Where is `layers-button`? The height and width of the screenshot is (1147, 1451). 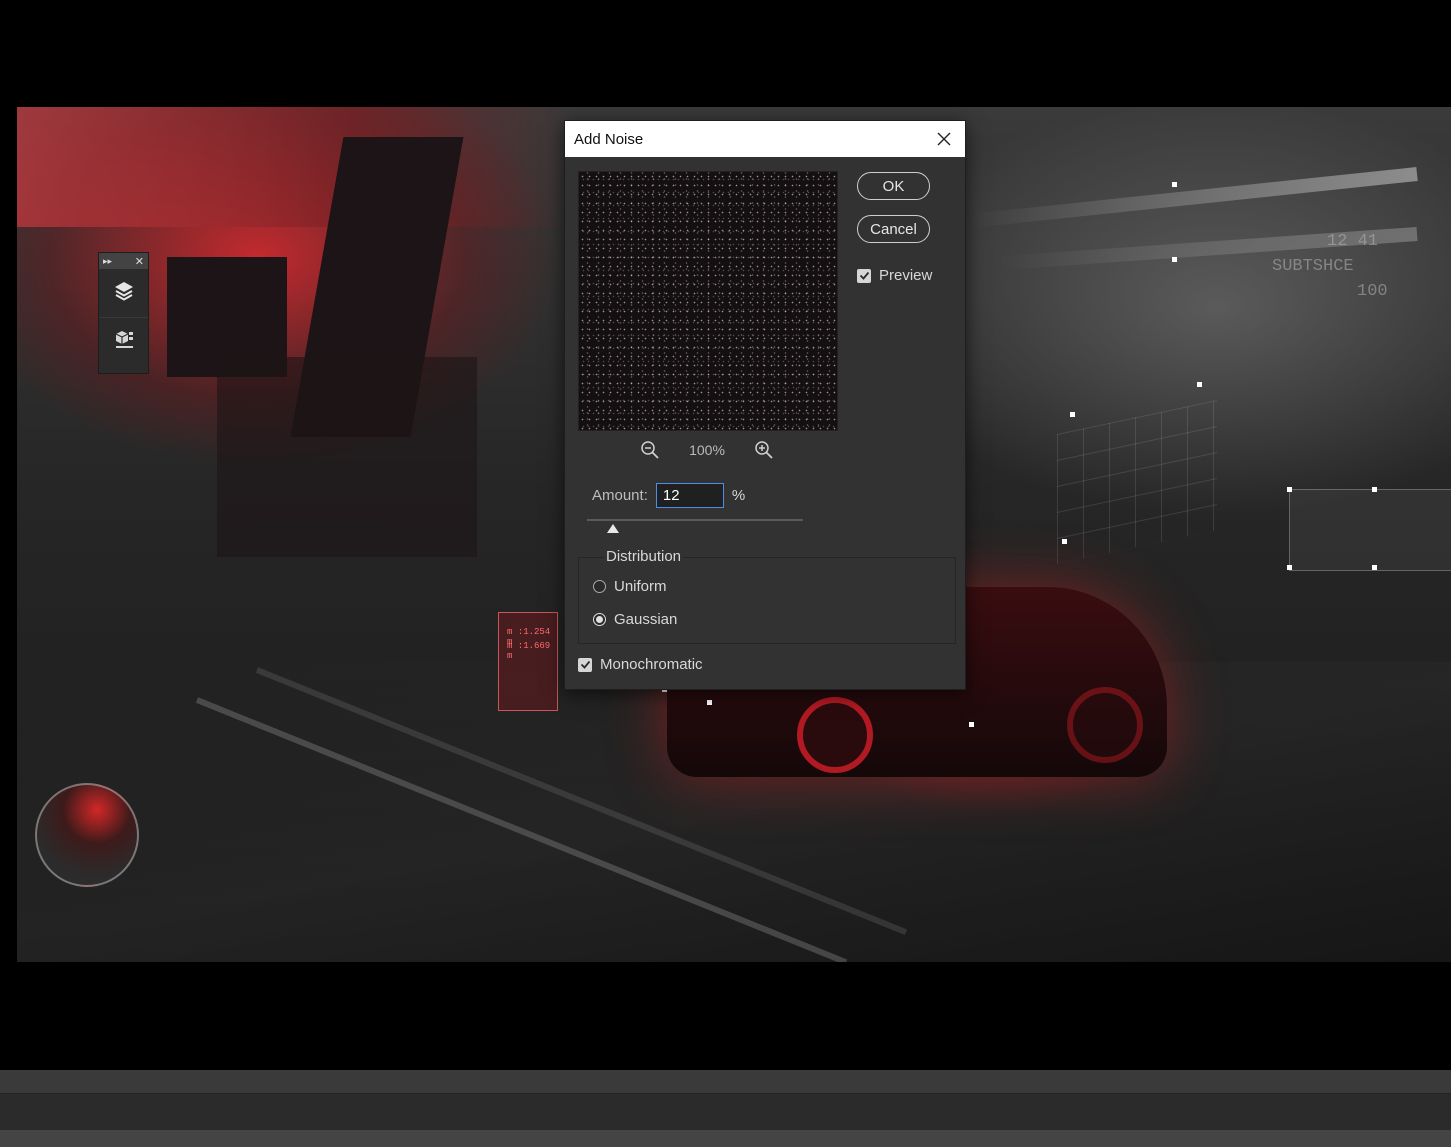 layers-button is located at coordinates (123, 293).